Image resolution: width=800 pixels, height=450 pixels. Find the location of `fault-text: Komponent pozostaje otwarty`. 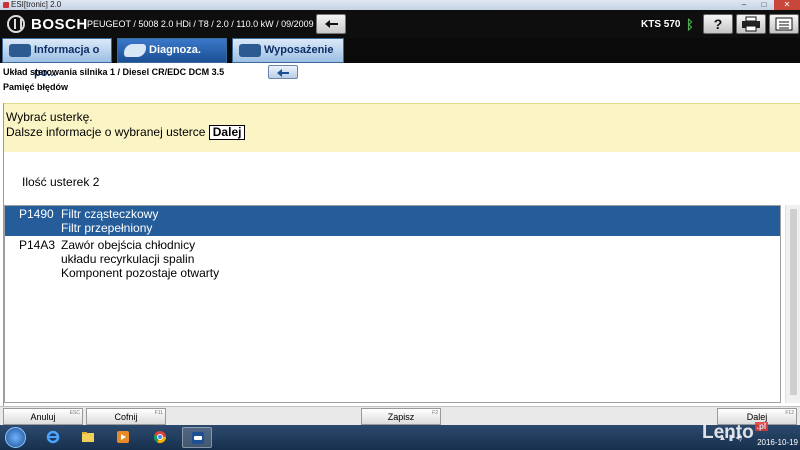

fault-text: Komponent pozostaje otwarty is located at coordinates (140, 273).